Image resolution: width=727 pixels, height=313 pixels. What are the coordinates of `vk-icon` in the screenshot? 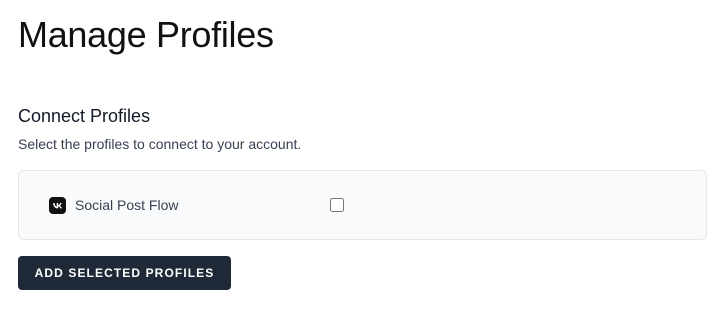 It's located at (57, 205).